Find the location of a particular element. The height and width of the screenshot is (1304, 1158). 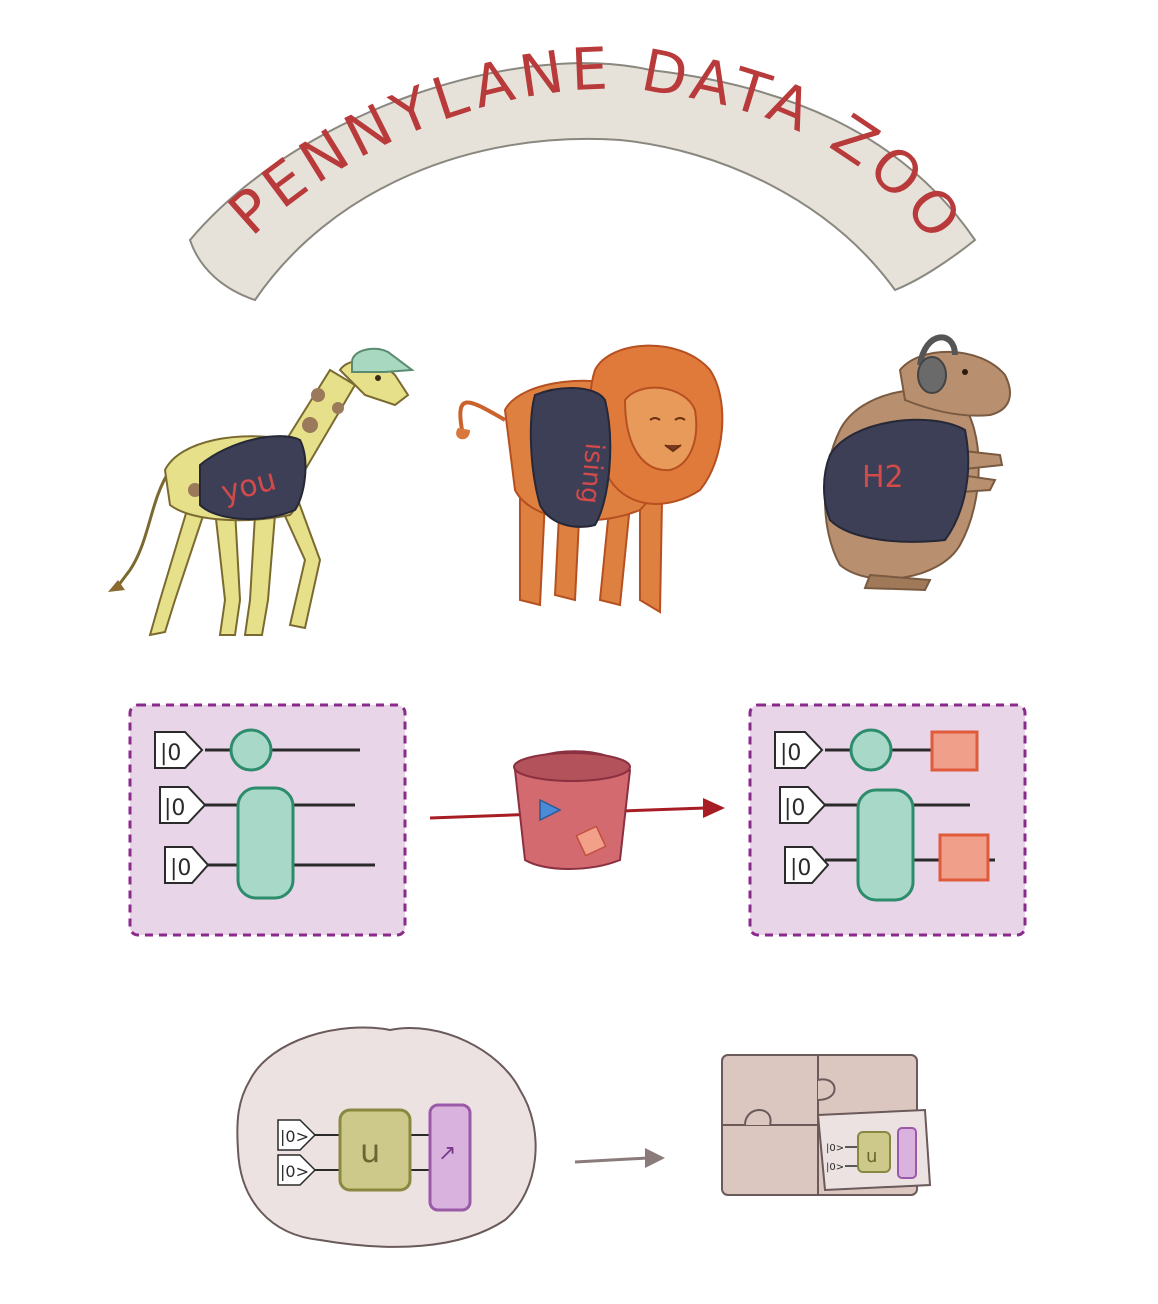

circuit-left: |0 |0 |0 is located at coordinates (267, 820).